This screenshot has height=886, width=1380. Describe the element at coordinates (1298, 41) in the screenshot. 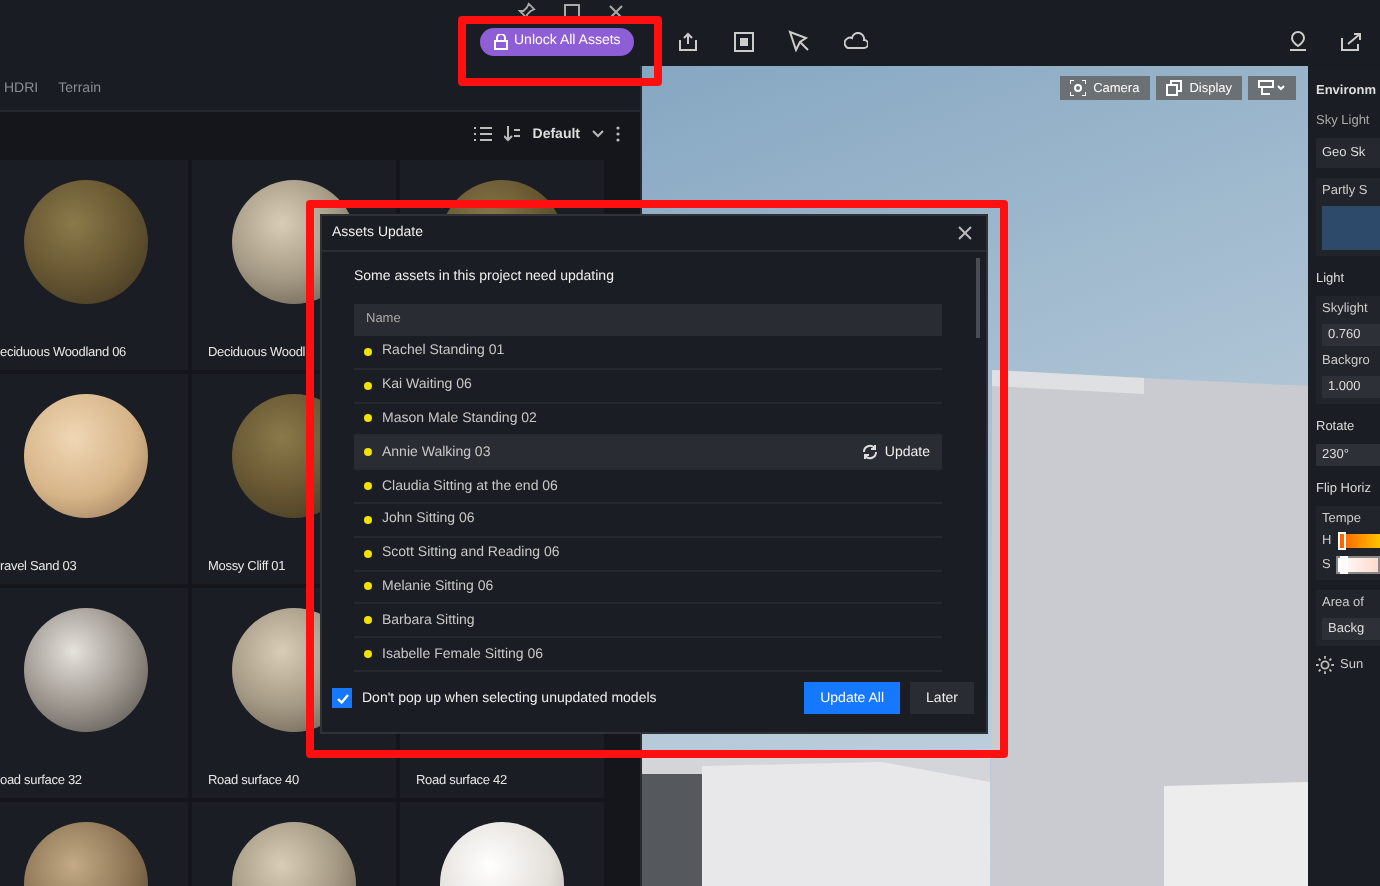

I see `location-icon` at that location.